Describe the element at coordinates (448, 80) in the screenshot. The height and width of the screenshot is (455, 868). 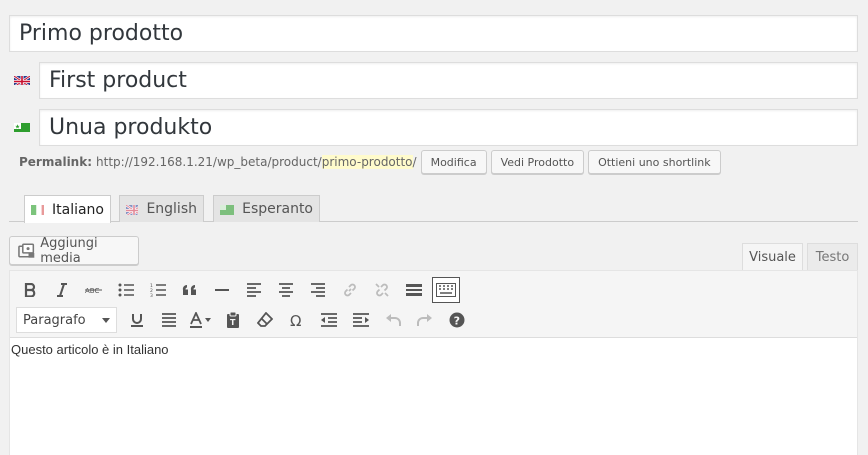
I see `title-input-english: First product` at that location.